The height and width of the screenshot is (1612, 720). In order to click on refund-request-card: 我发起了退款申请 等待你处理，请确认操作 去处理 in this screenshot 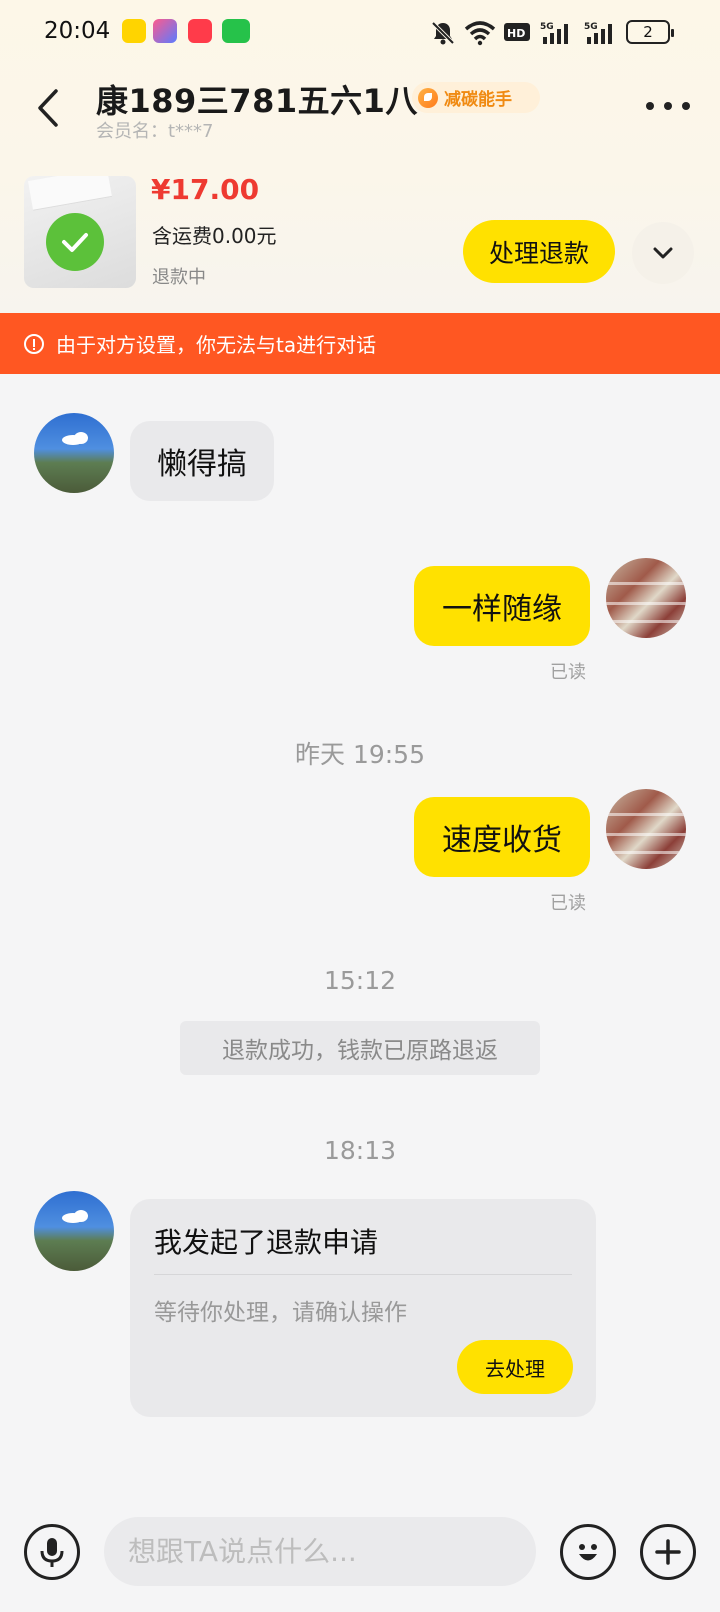, I will do `click(363, 1308)`.